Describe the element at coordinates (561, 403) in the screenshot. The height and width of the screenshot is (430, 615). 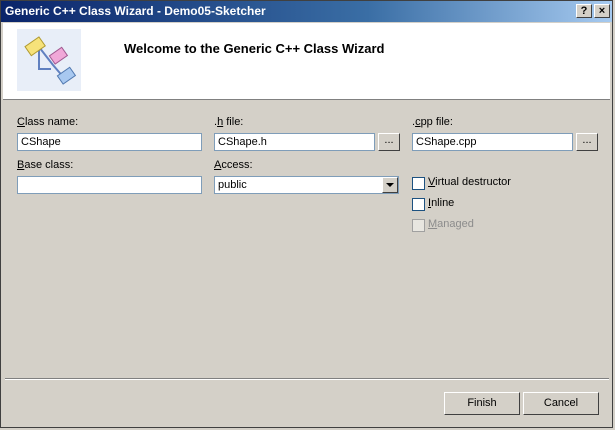
I see `cancel-button: Cancel` at that location.